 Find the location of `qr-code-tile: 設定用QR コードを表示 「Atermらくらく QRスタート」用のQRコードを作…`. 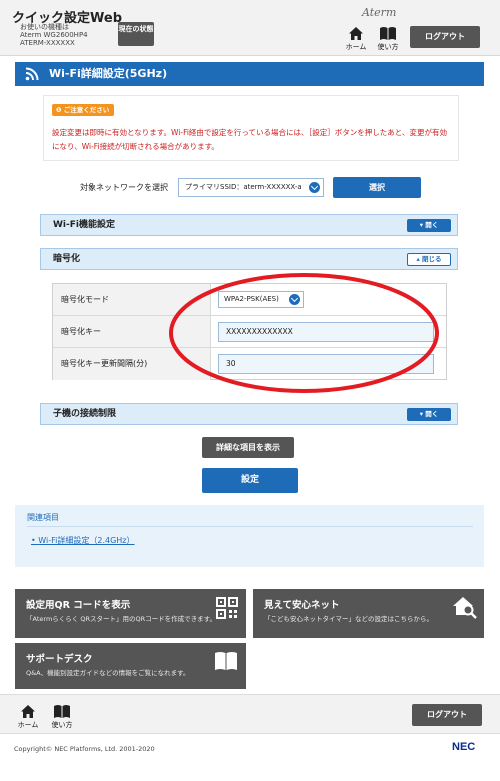

qr-code-tile: 設定用QR コードを表示 「Atermらくらく QRスタート」用のQRコードを作… is located at coordinates (130, 613).